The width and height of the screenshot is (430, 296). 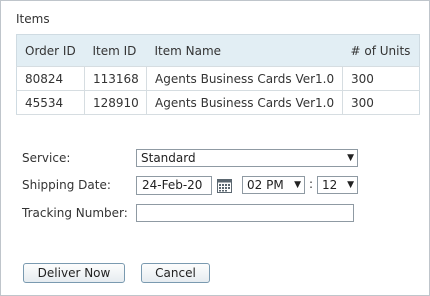 What do you see at coordinates (168, 158) in the screenshot?
I see `service-select-value: Standard` at bounding box center [168, 158].